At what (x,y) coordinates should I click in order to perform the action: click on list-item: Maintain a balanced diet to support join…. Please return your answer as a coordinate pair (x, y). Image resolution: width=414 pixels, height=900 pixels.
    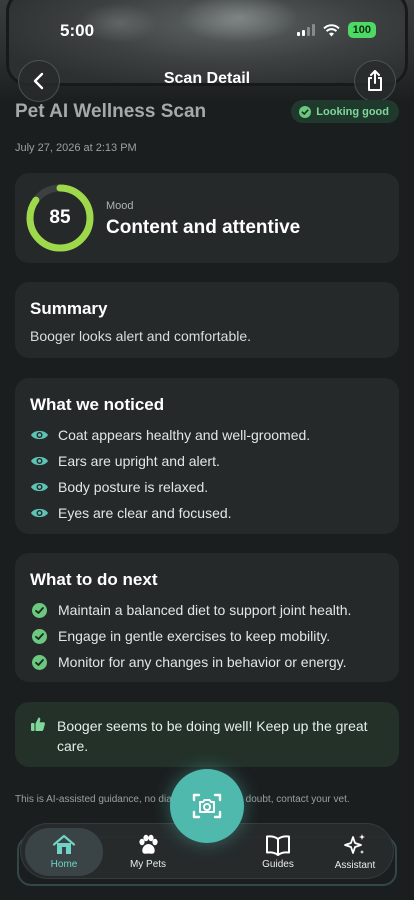
    Looking at the image, I should click on (190, 610).